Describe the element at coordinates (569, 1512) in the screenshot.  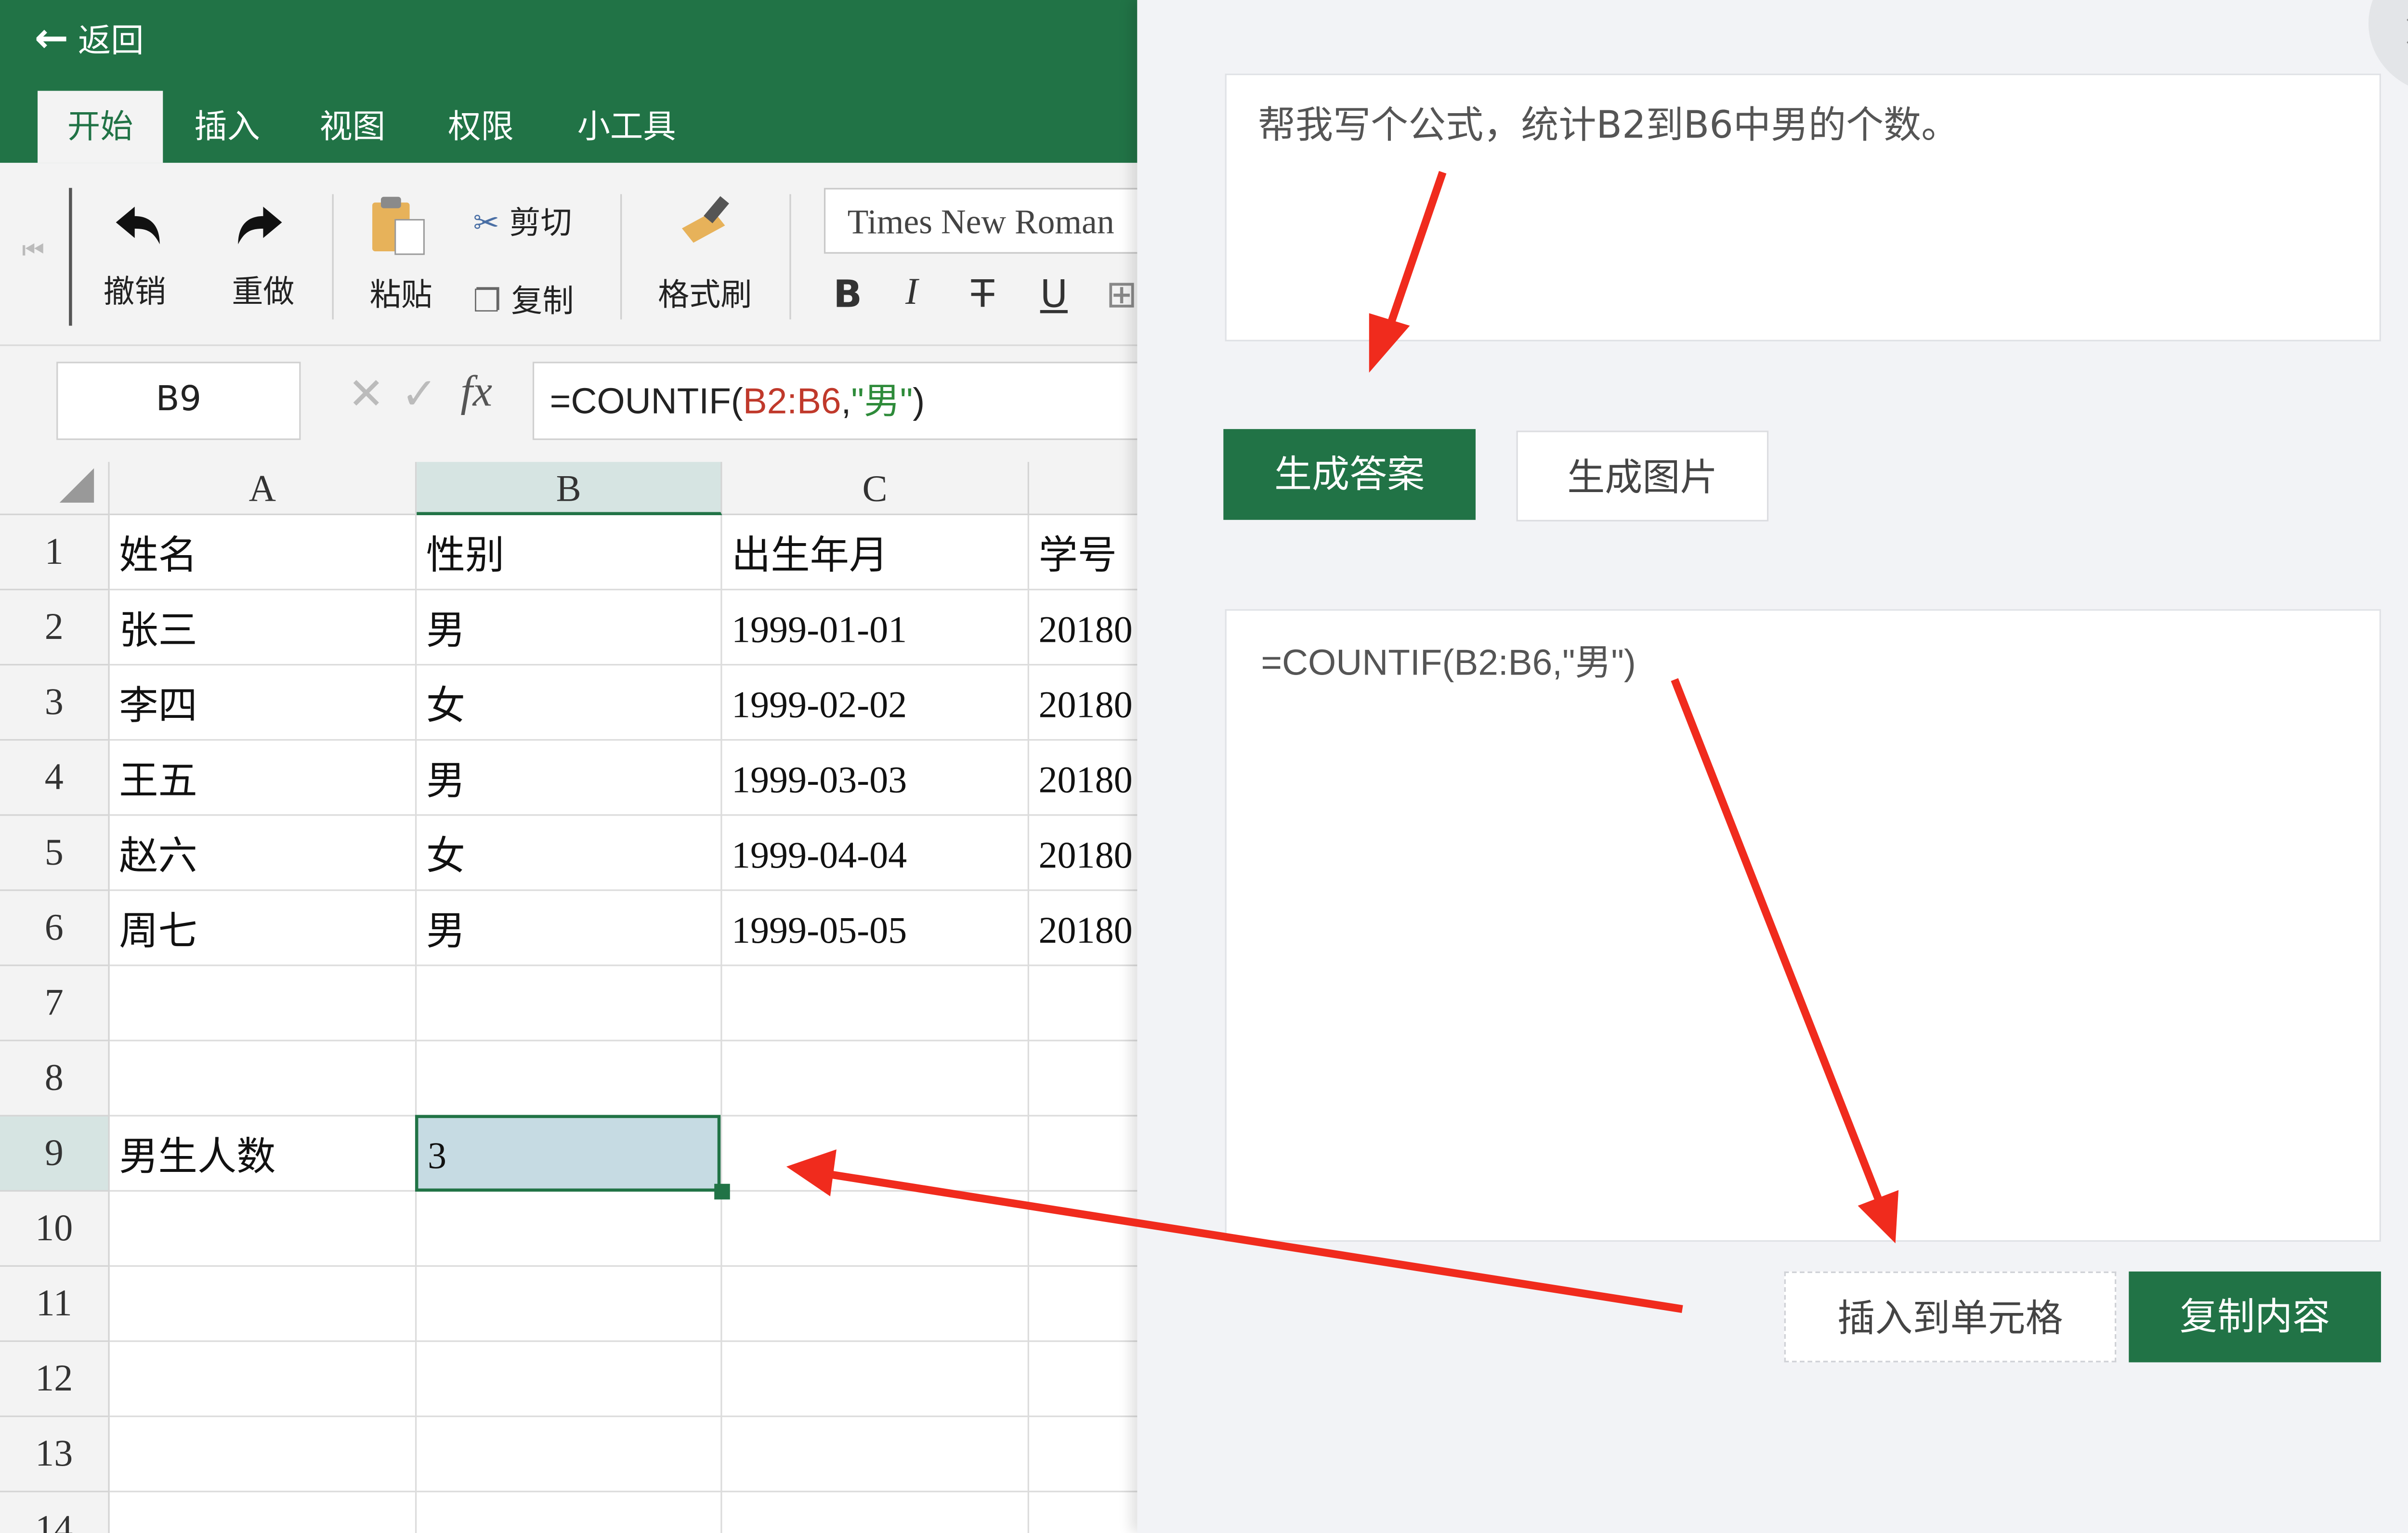
I see `cell-b14` at that location.